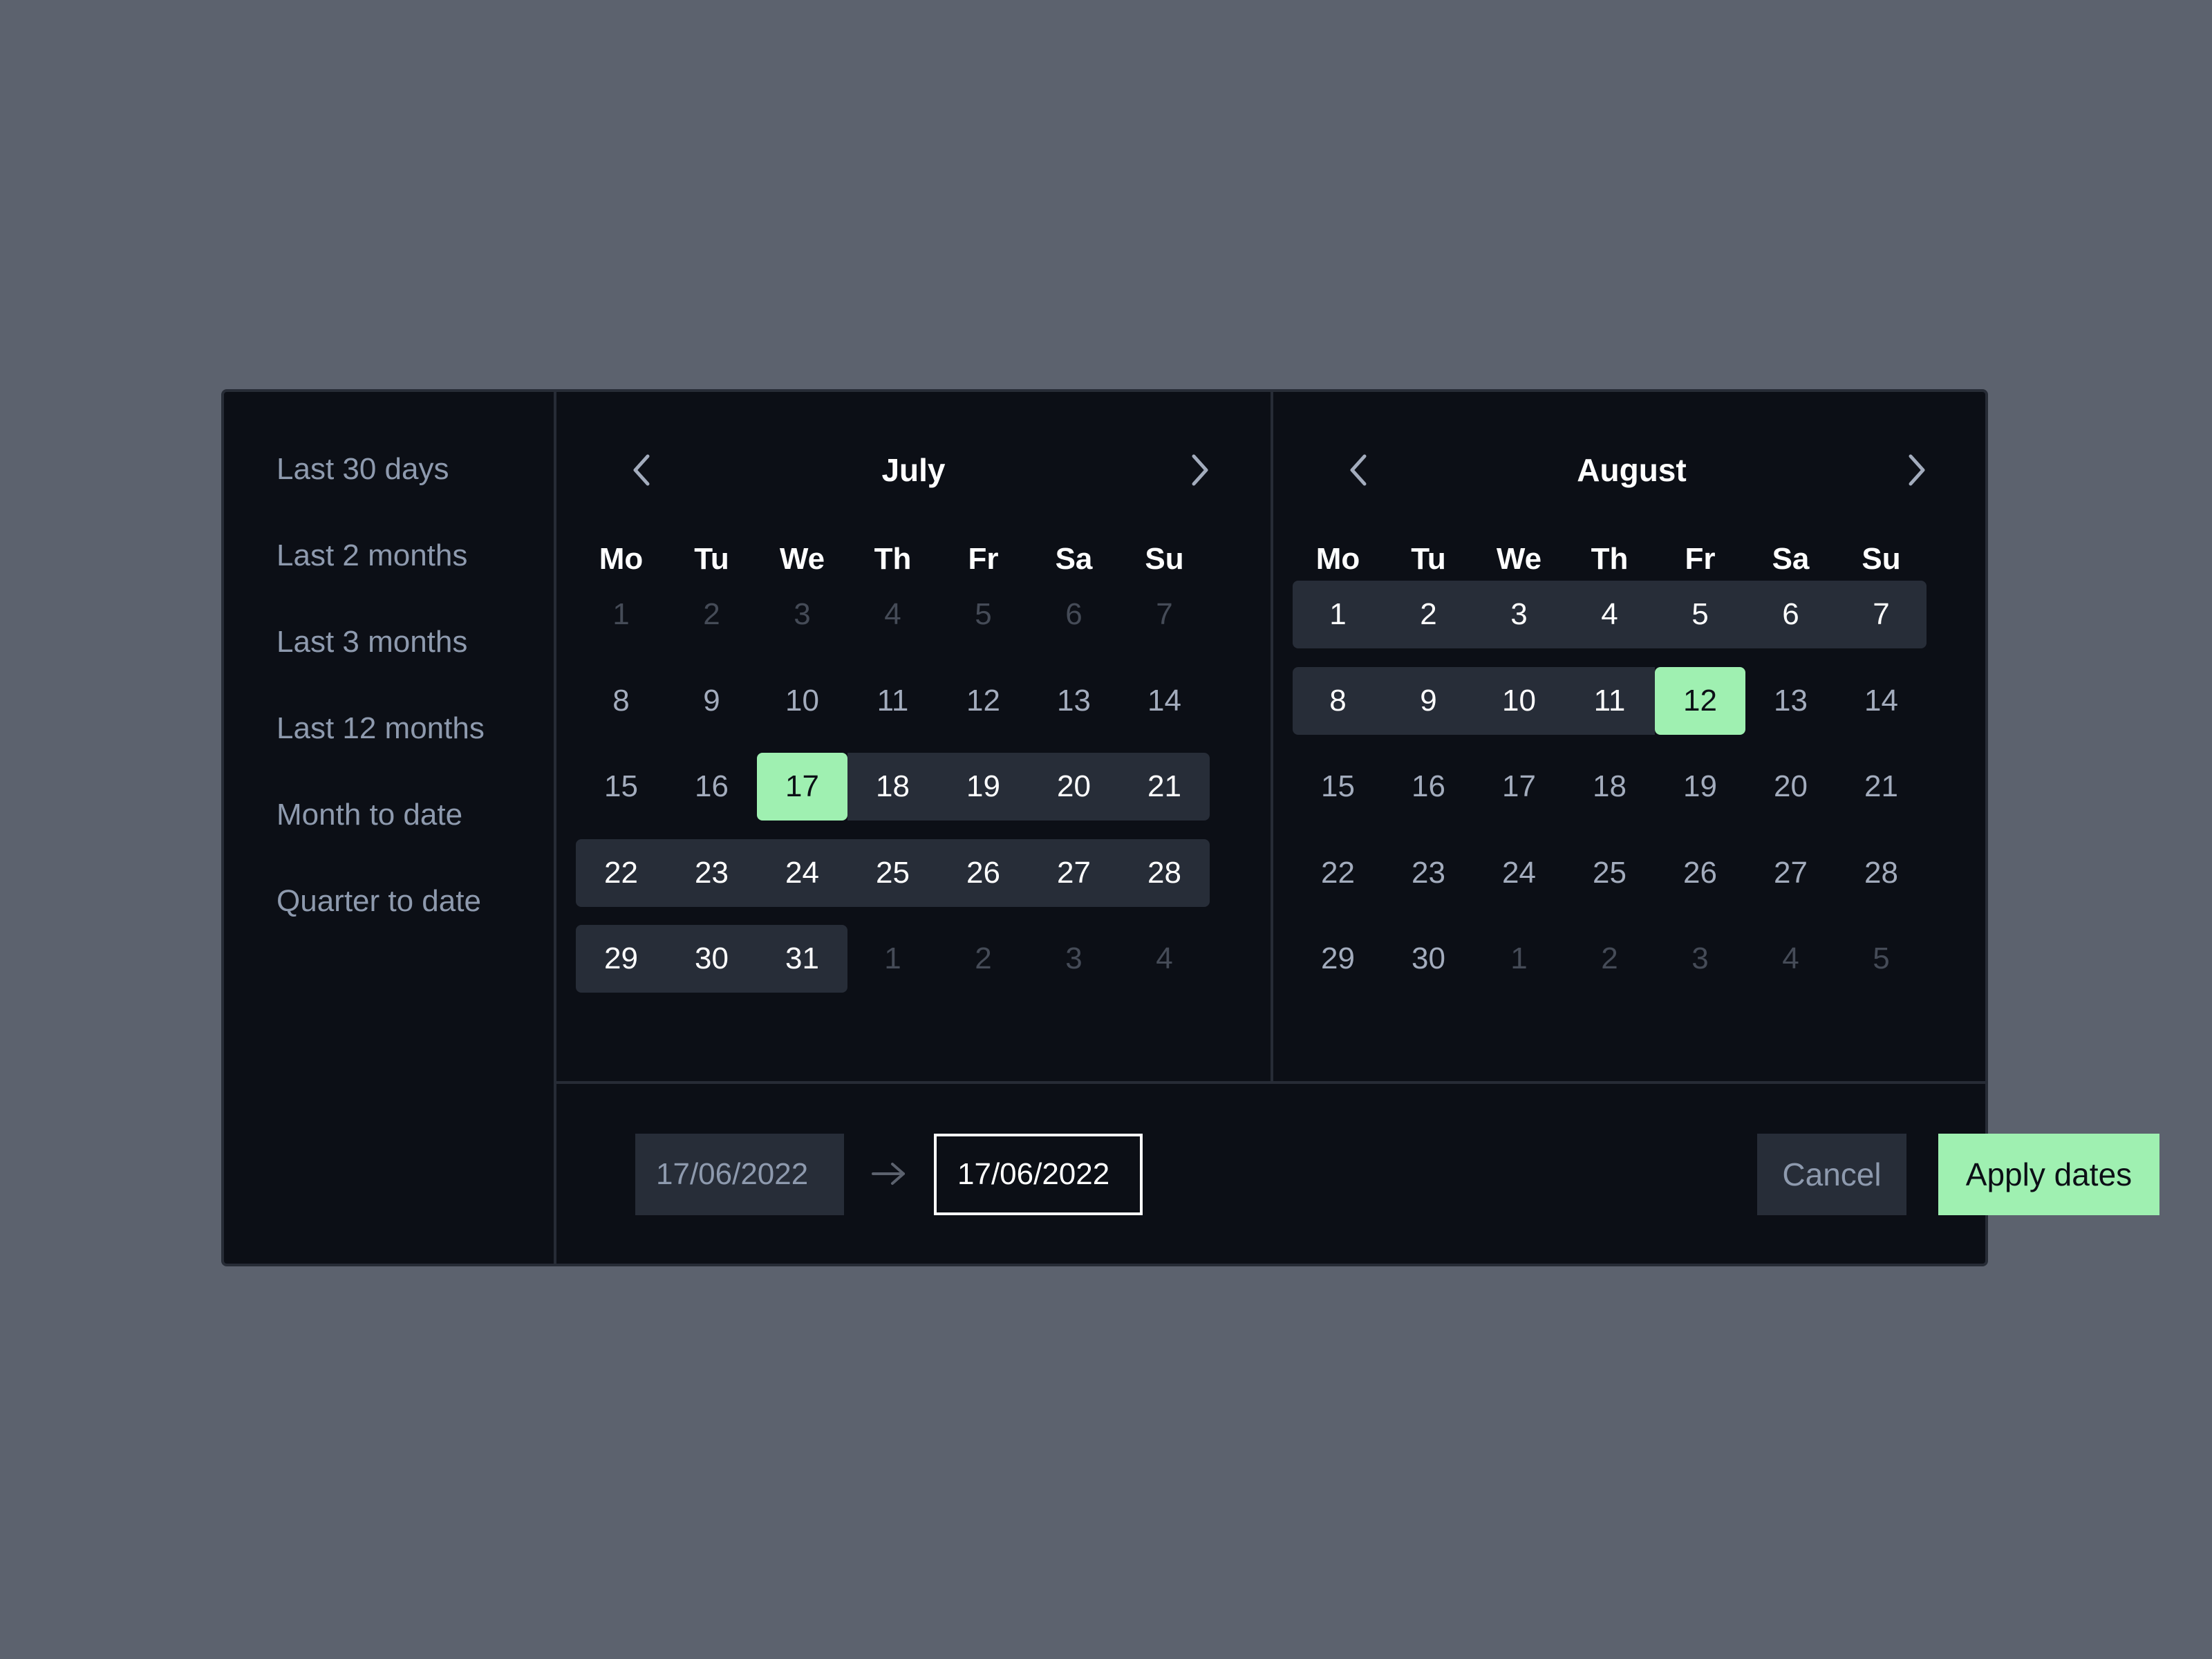 The width and height of the screenshot is (2212, 1659). I want to click on weekday-header: Sa, so click(1791, 559).